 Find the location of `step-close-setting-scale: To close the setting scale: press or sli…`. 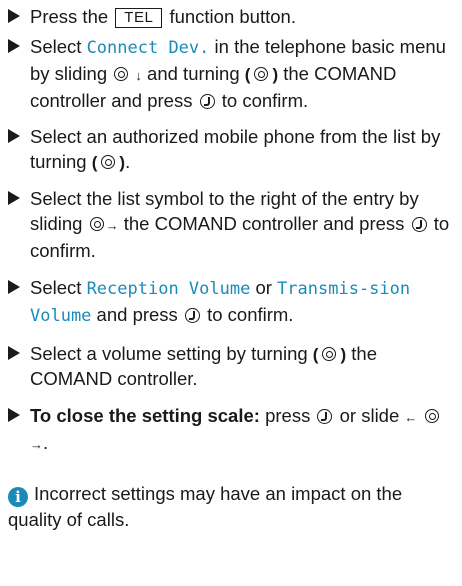

step-close-setting-scale: To close the setting scale: press or sli… is located at coordinates (230, 430).